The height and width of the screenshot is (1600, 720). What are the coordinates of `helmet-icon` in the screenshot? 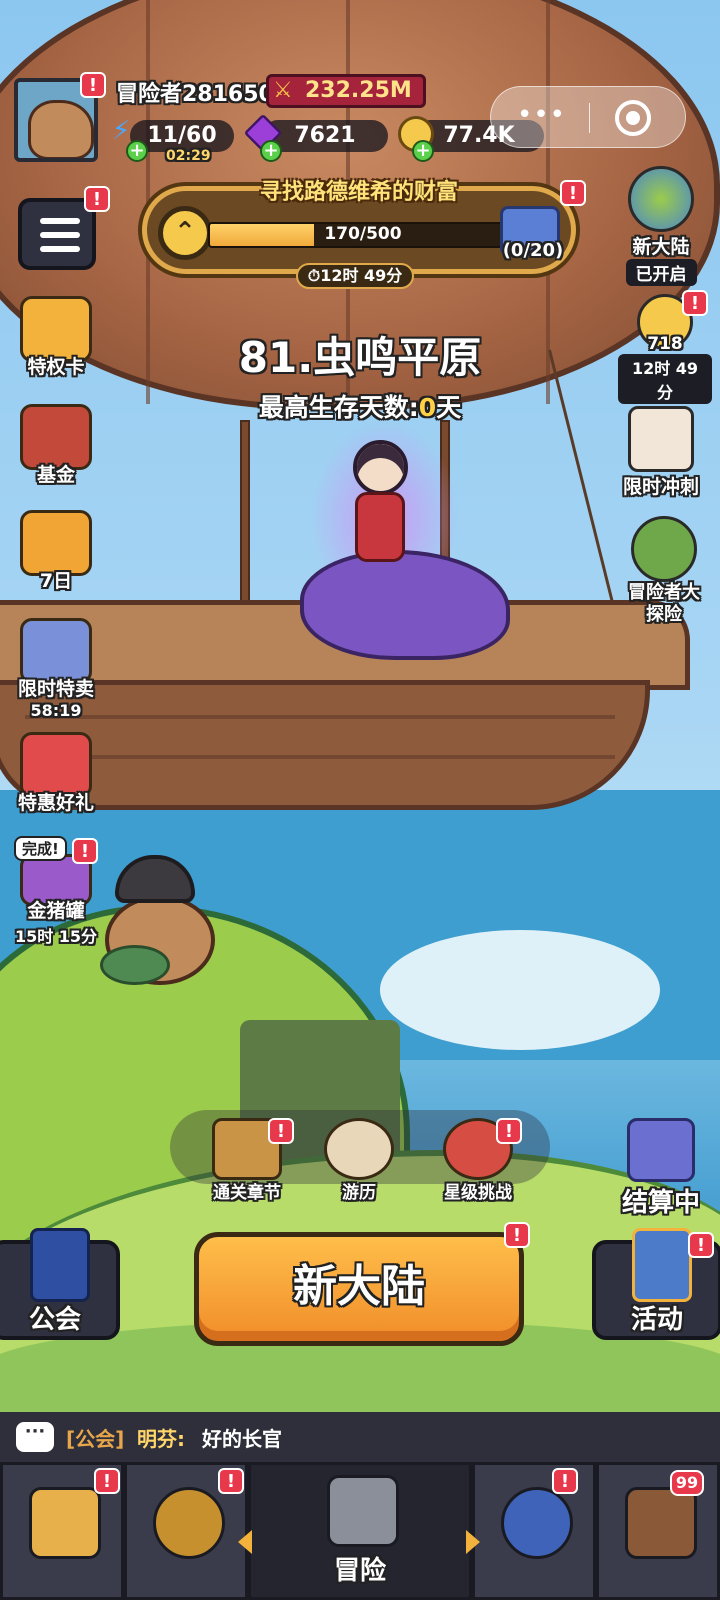 It's located at (189, 1523).